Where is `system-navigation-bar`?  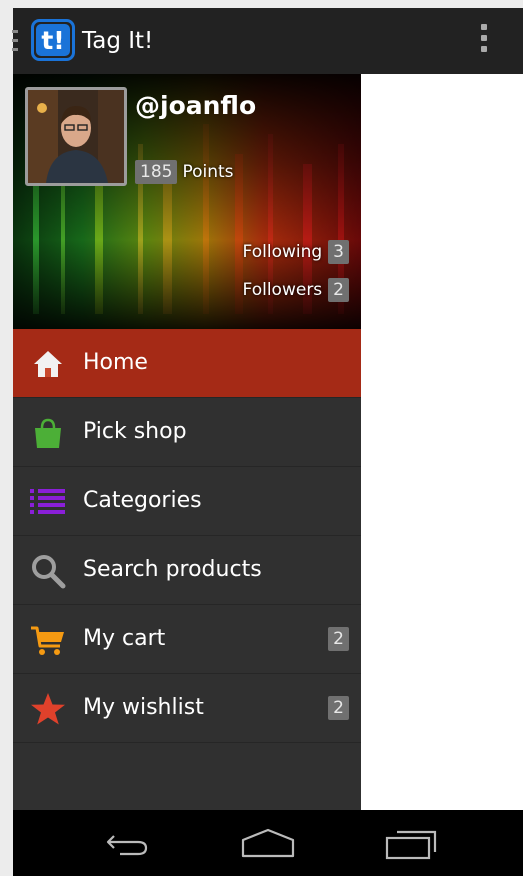
system-navigation-bar is located at coordinates (268, 843).